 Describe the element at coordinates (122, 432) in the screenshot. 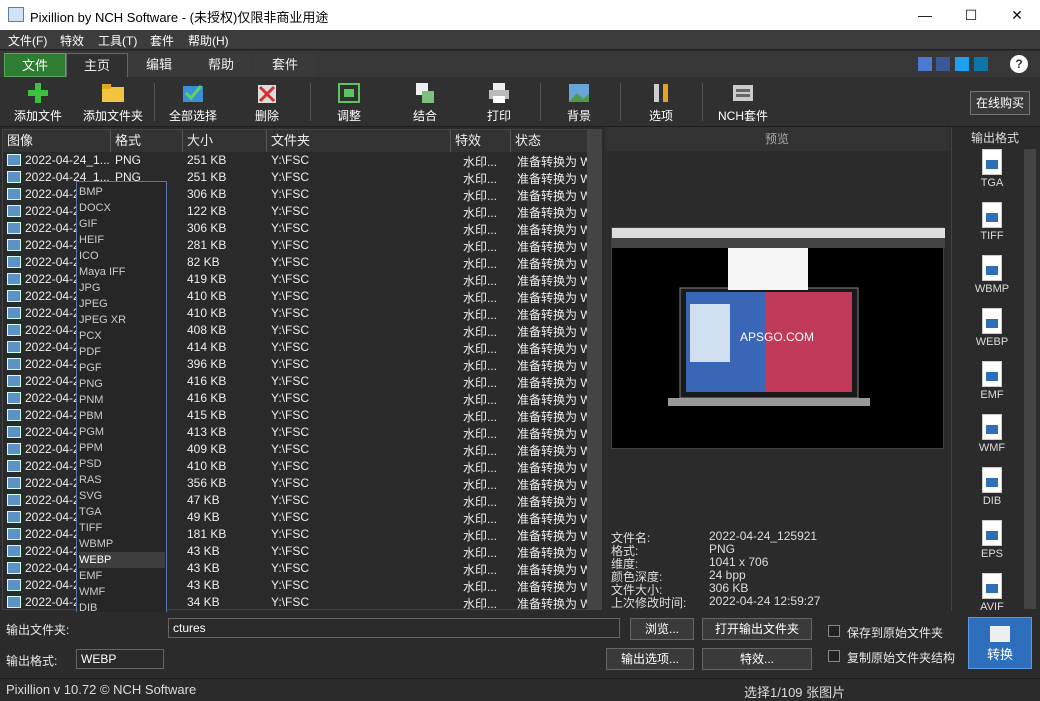

I see `format-option: PGM` at that location.